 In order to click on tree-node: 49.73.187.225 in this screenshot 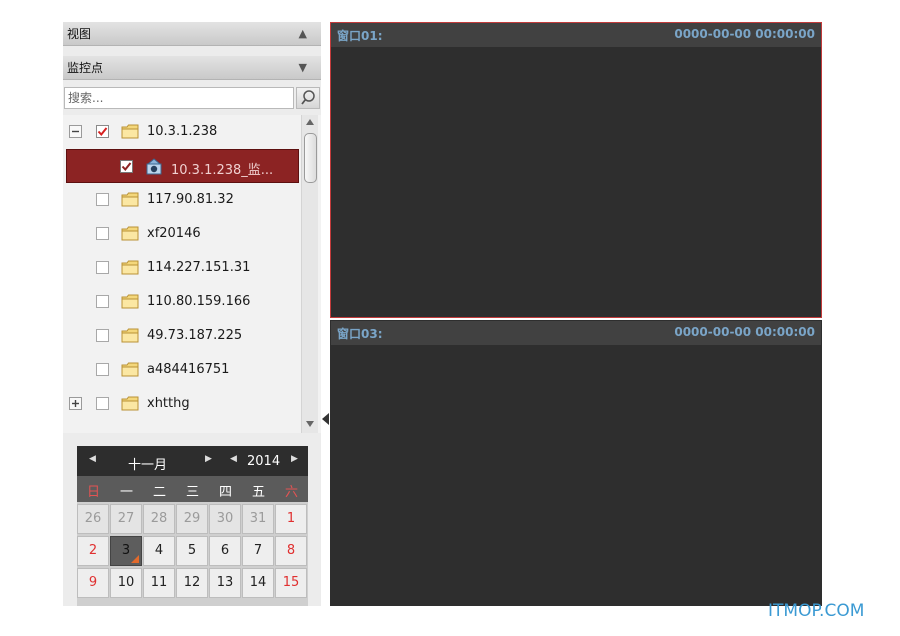, I will do `click(182, 336)`.